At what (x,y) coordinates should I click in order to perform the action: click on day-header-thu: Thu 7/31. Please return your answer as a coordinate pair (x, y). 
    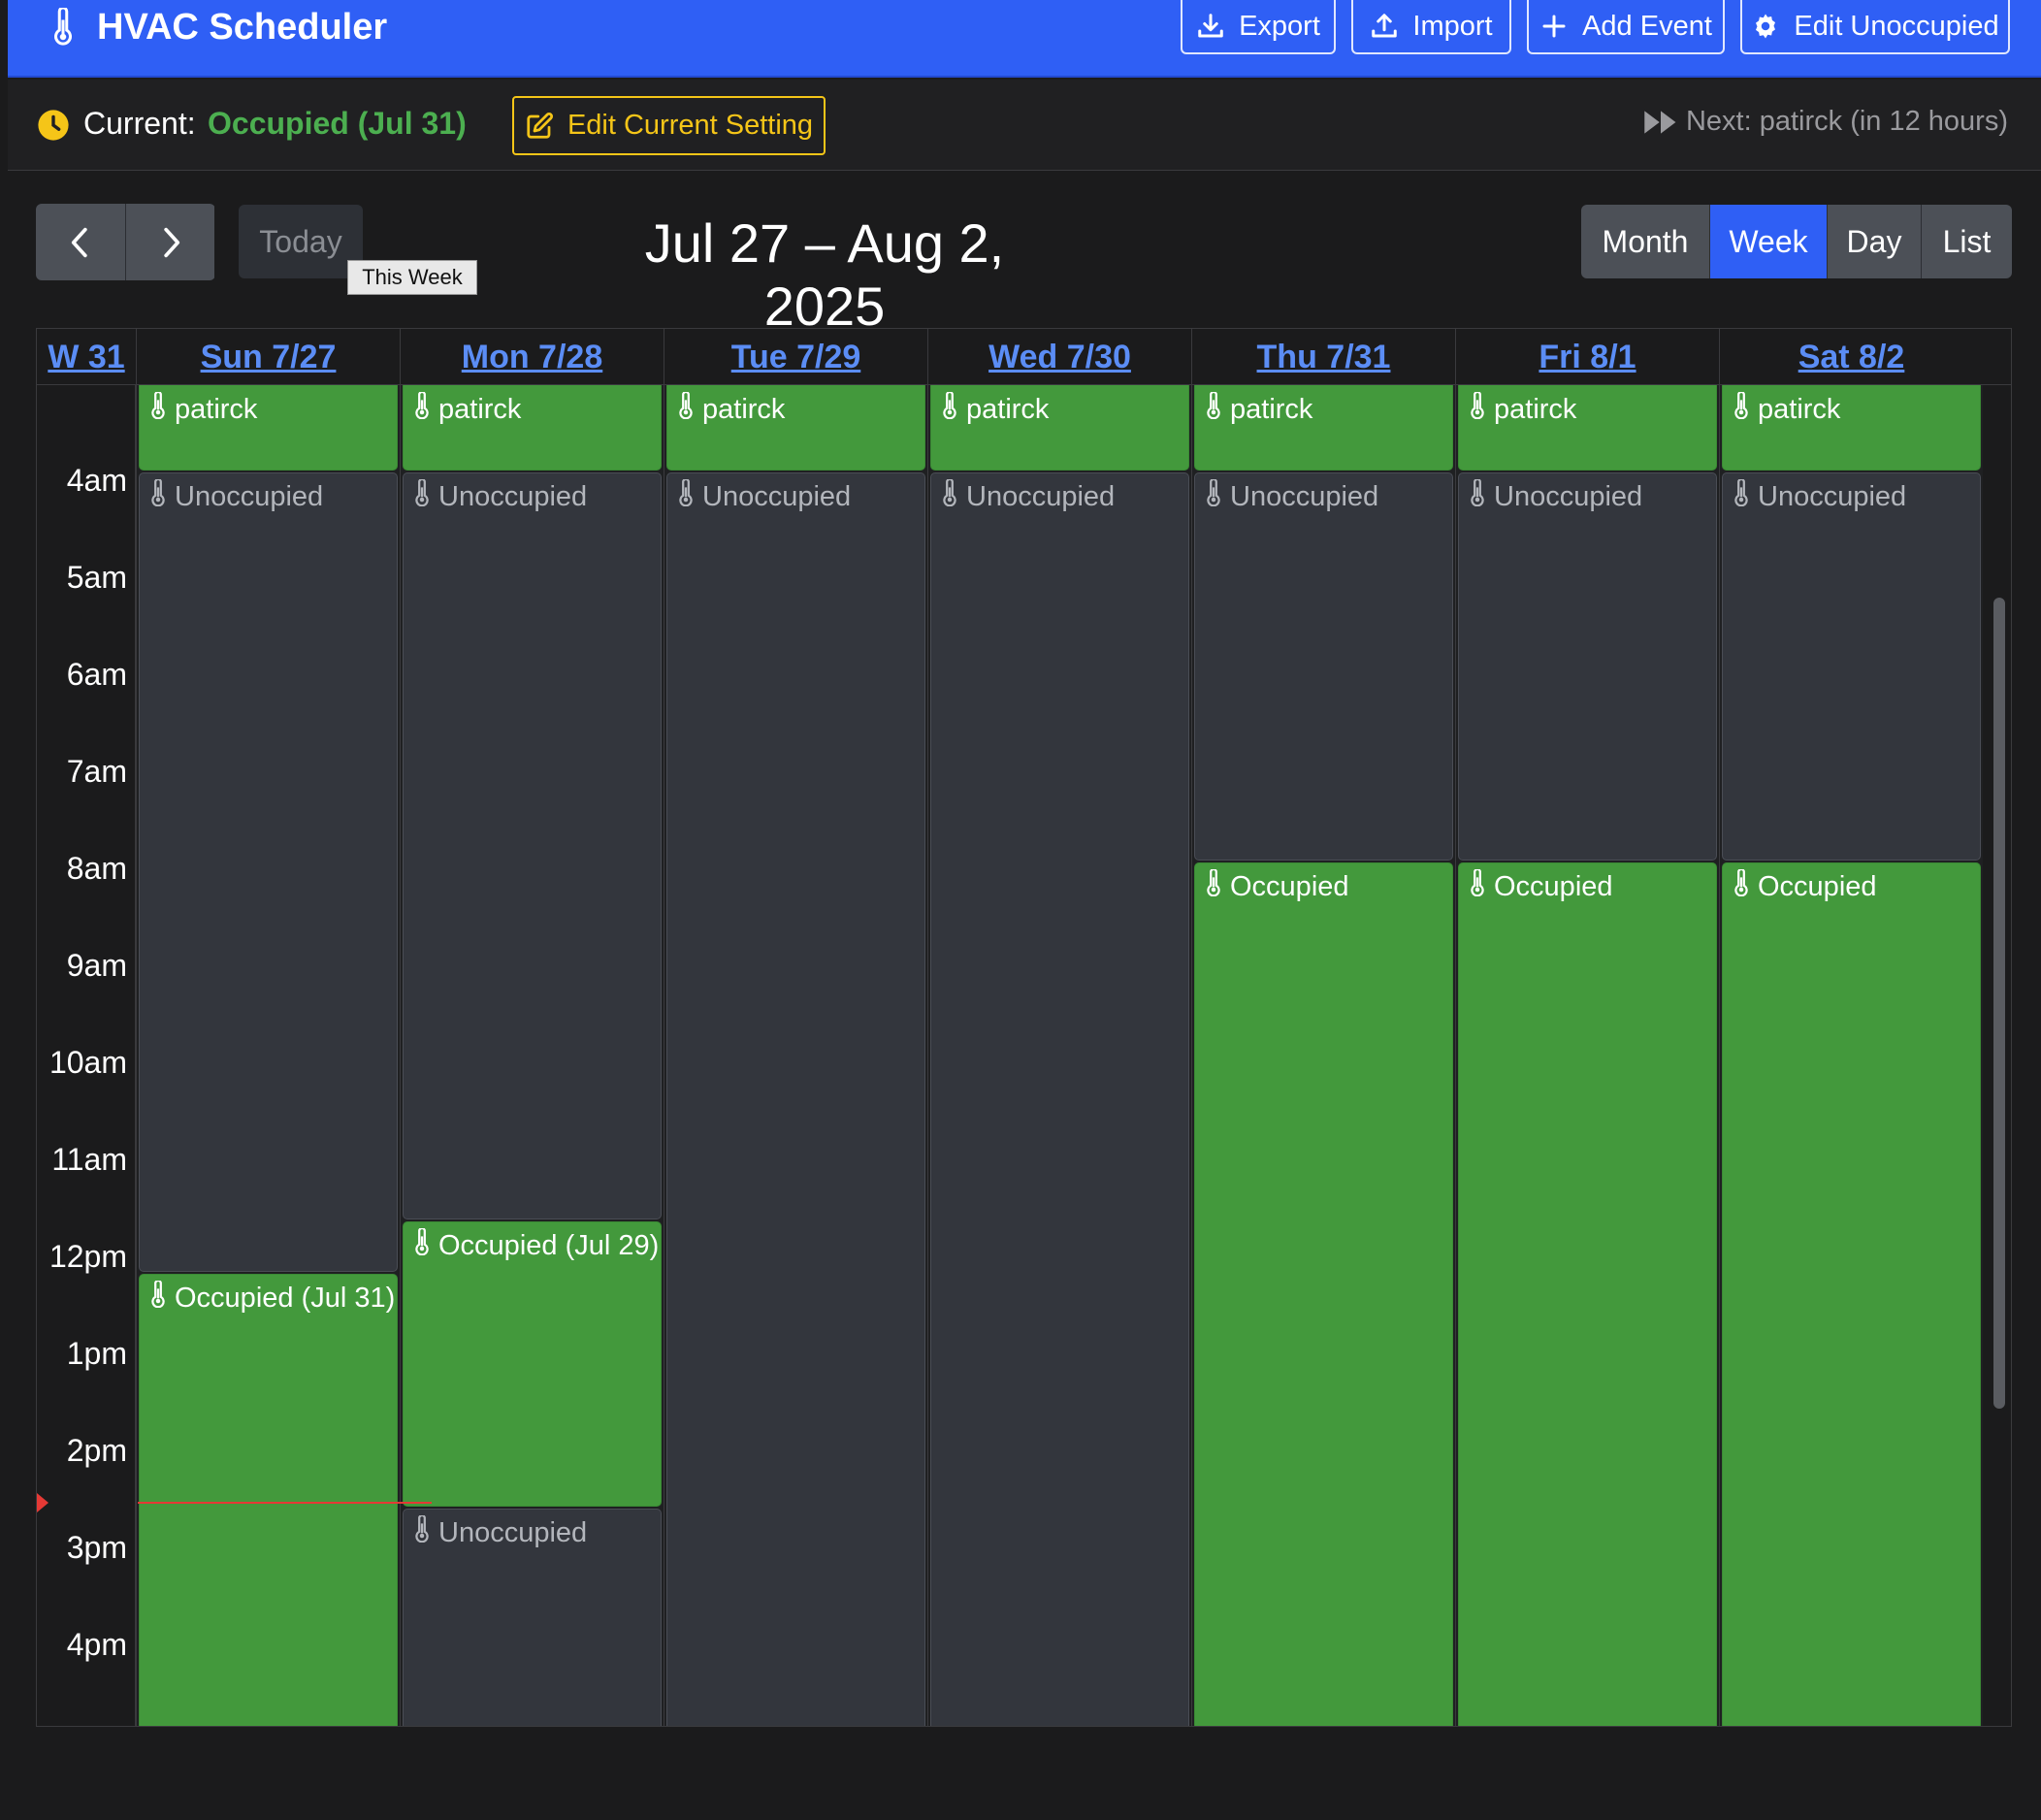
    Looking at the image, I should click on (1323, 357).